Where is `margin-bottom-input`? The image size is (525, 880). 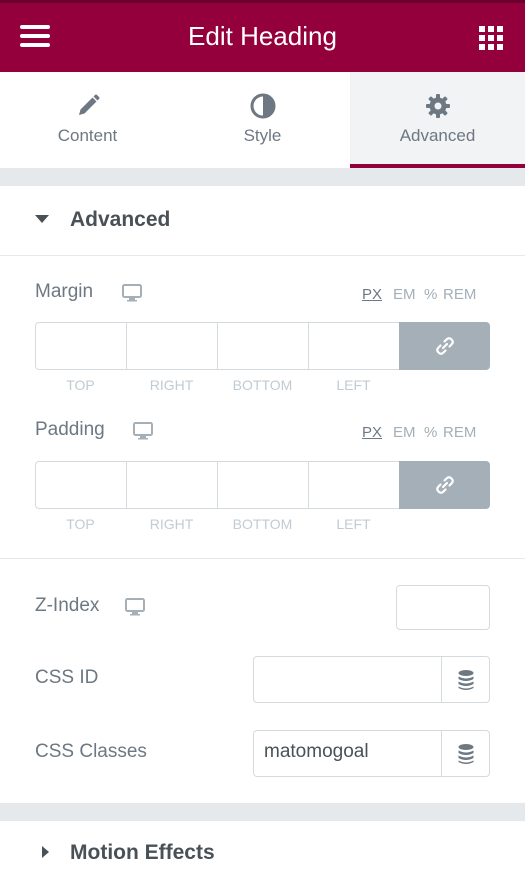
margin-bottom-input is located at coordinates (262, 346).